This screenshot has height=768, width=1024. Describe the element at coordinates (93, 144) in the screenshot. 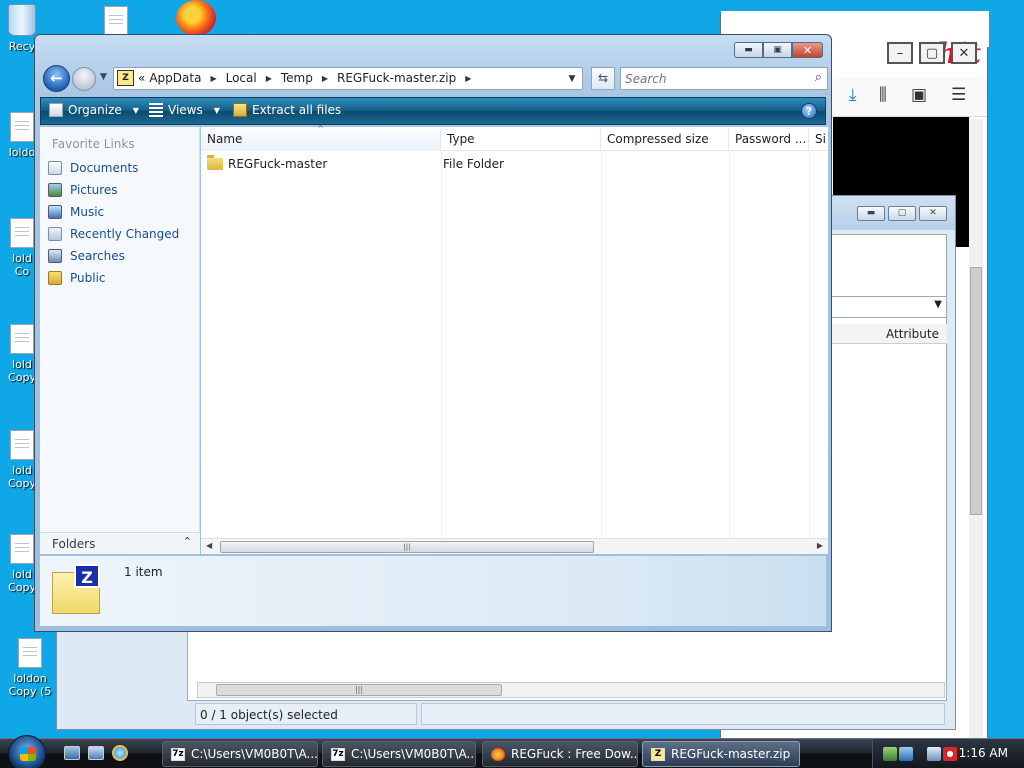

I see `favorite-links-header: Favorite Links` at that location.